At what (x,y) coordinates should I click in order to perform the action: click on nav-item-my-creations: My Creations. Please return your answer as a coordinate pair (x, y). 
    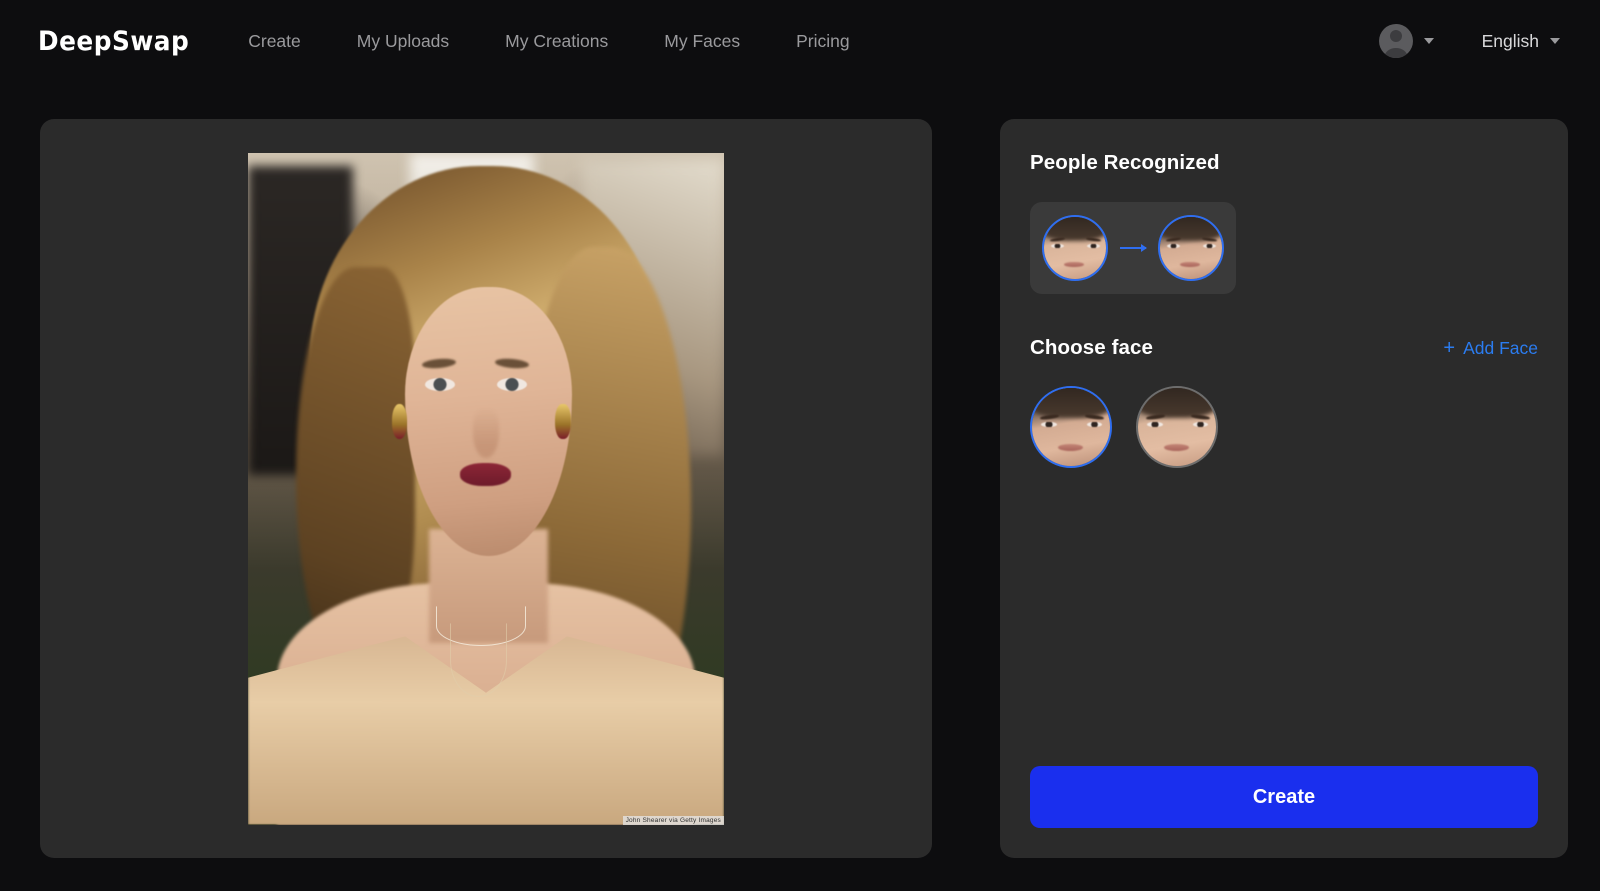
    Looking at the image, I should click on (556, 41).